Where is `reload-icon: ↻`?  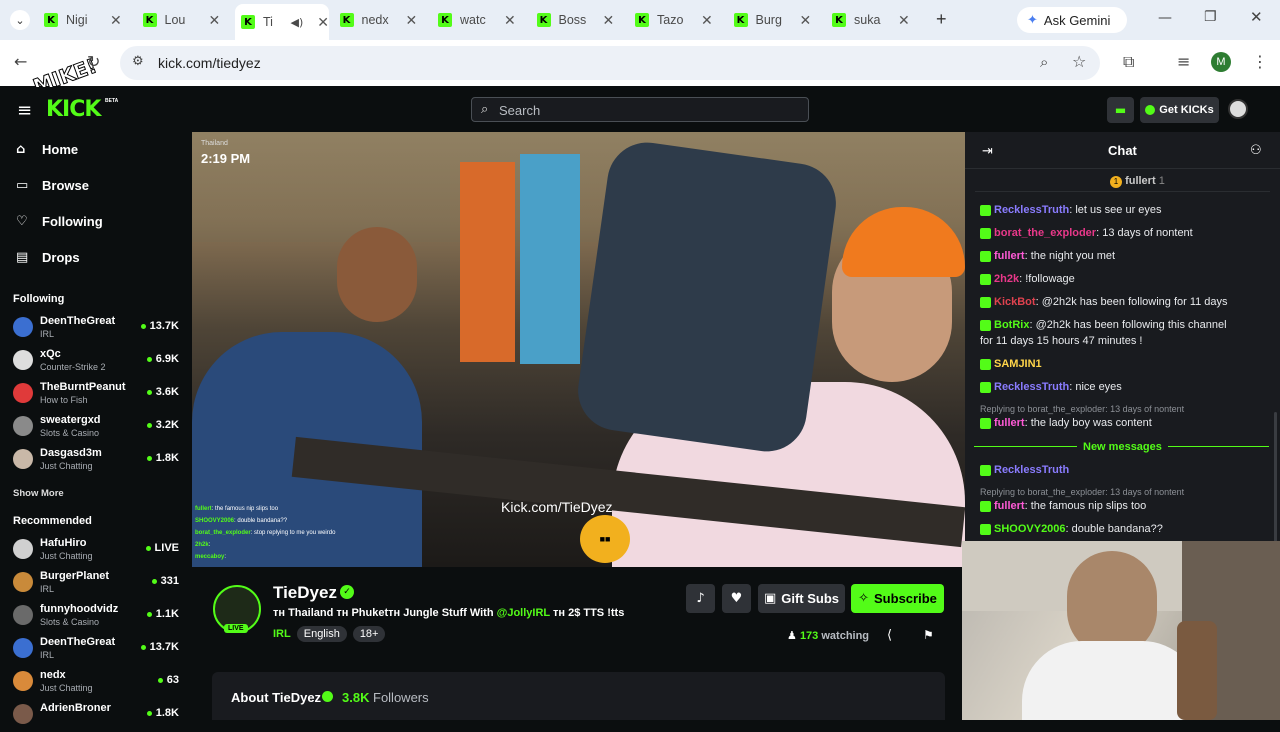 reload-icon: ↻ is located at coordinates (93, 61).